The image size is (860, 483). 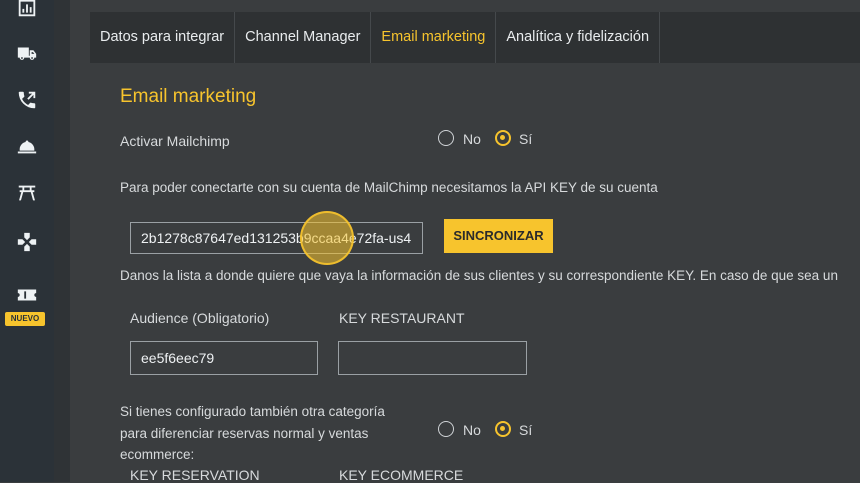 I want to click on activate-mailchimp-label: Activar Mailchimp, so click(x=175, y=141).